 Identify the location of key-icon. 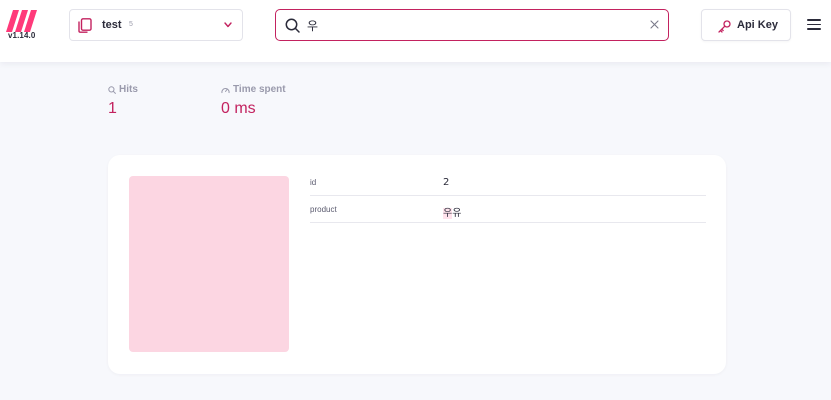
(724, 26).